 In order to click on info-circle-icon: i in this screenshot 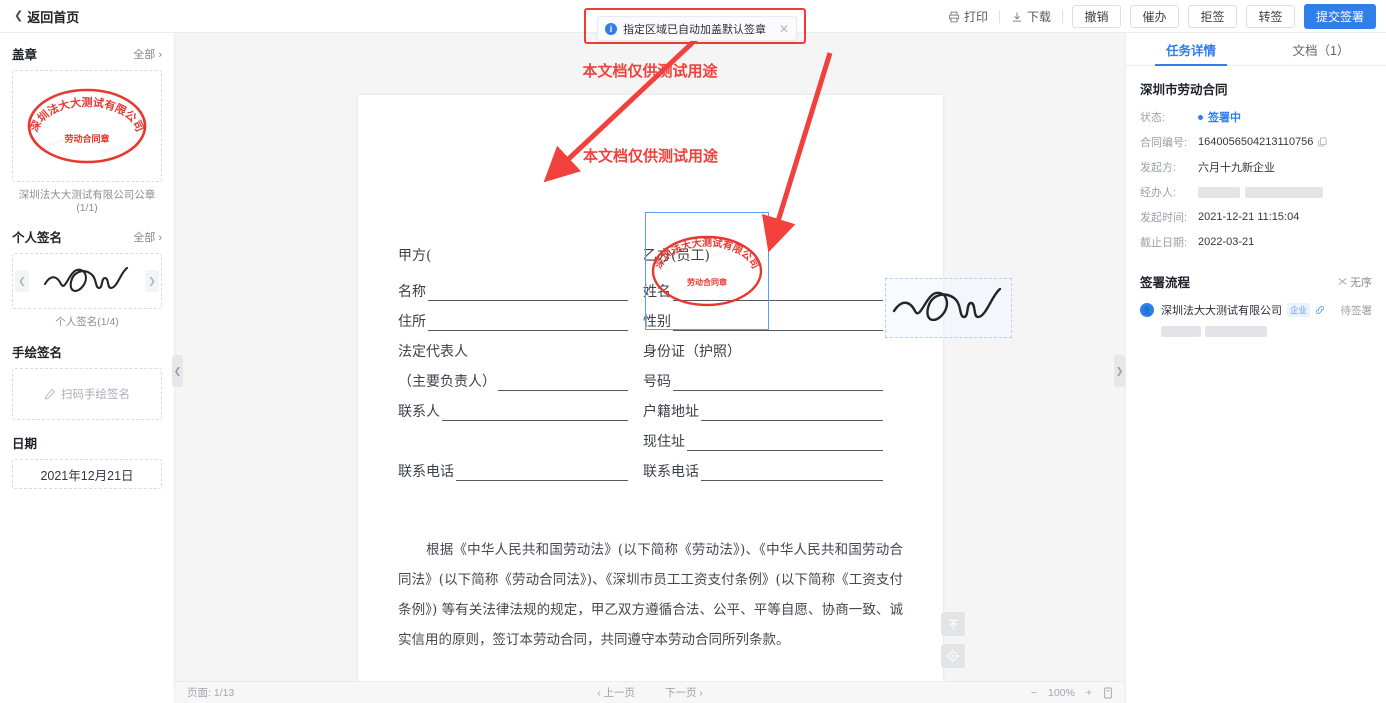, I will do `click(611, 28)`.